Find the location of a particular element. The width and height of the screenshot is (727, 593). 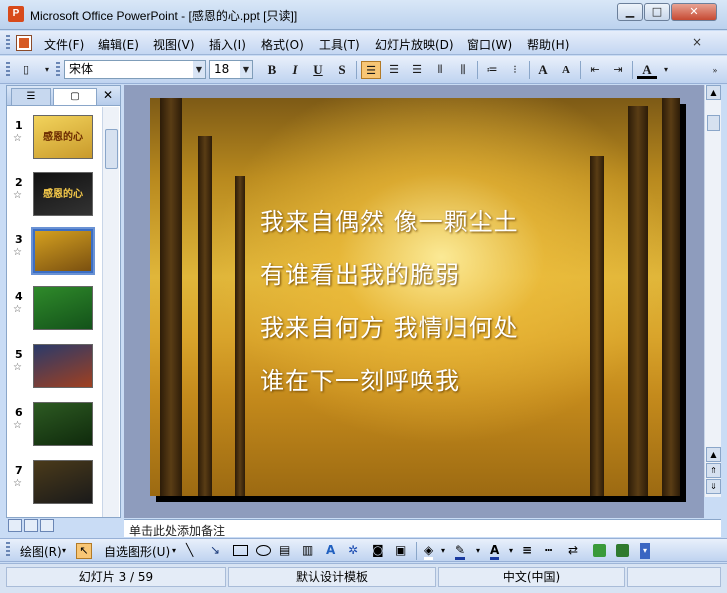

picture-icon: ▣ is located at coordinates (400, 550).